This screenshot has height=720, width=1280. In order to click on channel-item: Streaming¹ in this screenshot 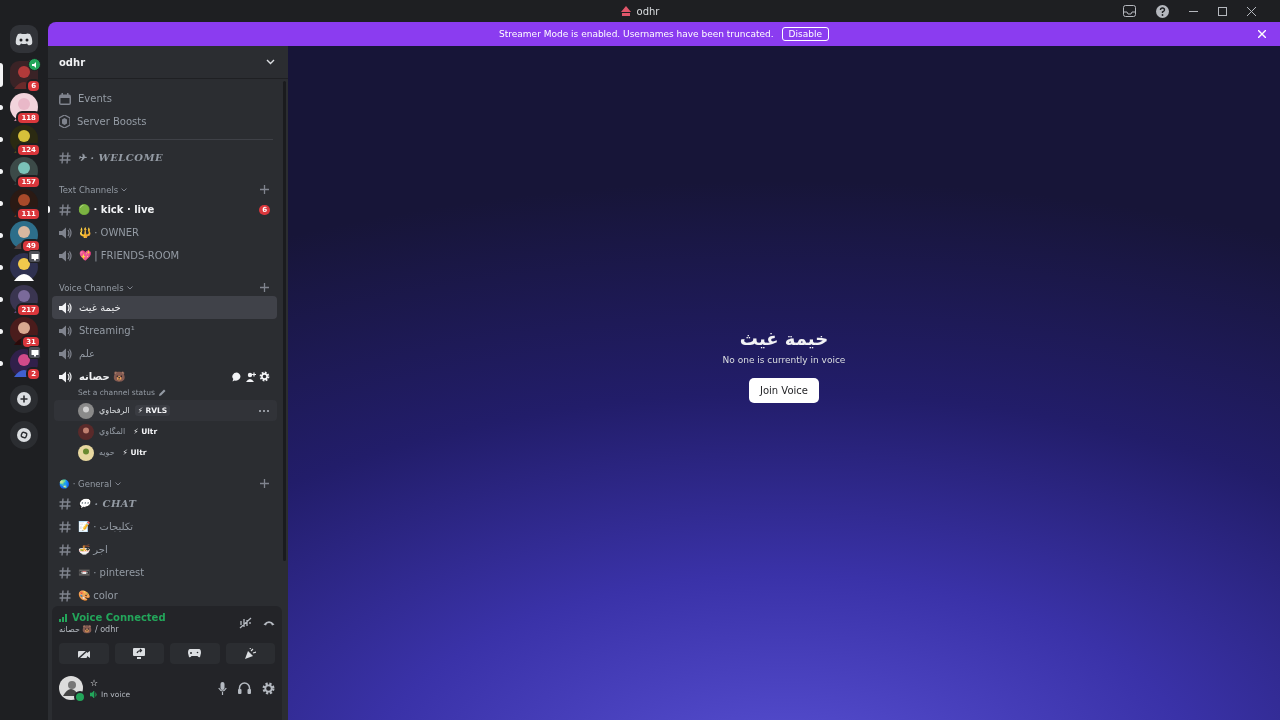, I will do `click(164, 330)`.